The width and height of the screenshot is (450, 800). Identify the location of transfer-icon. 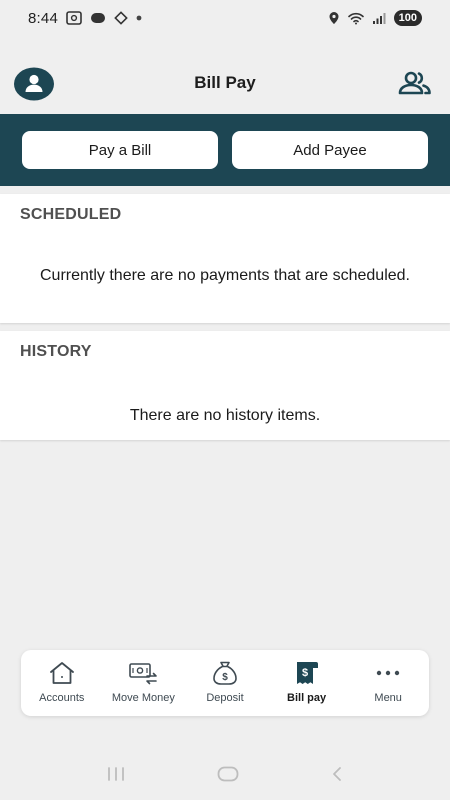
(143, 673).